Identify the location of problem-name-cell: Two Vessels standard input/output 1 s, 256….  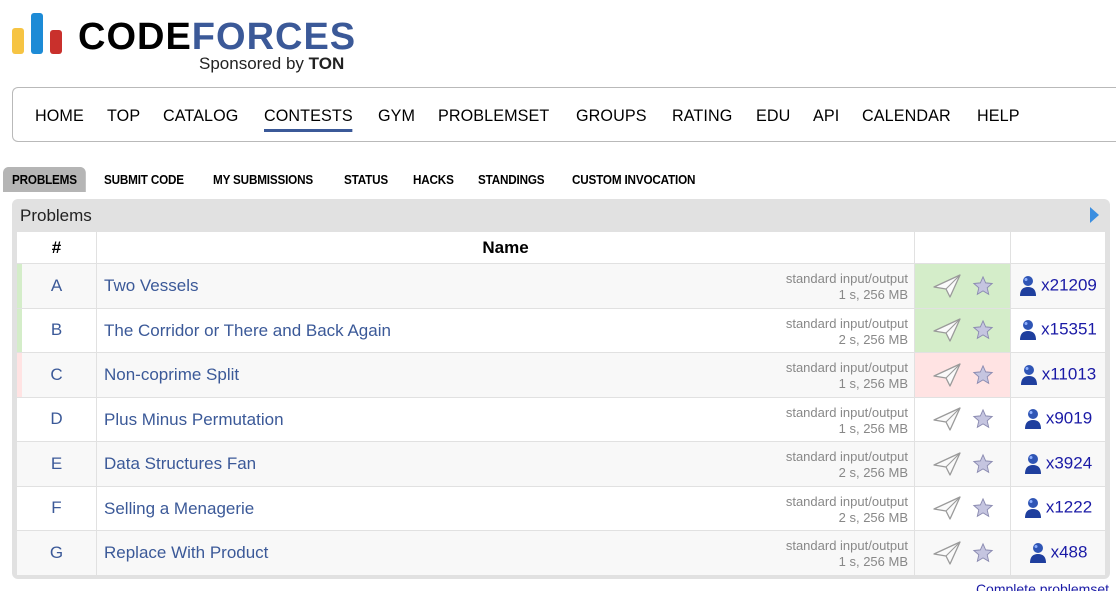
(505, 286).